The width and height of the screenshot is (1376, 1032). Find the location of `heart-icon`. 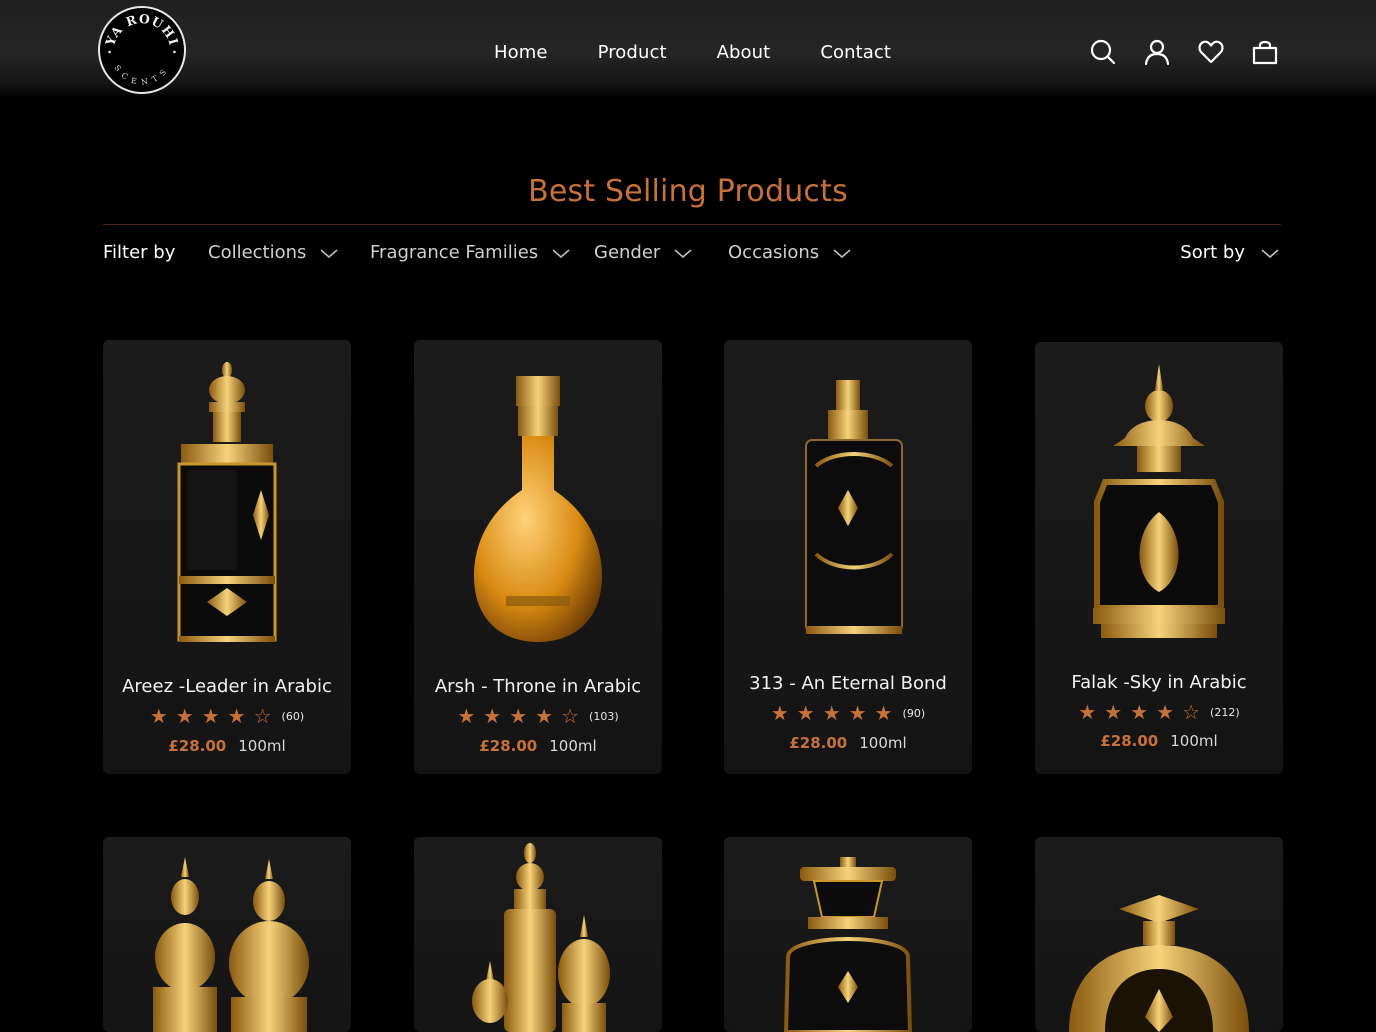

heart-icon is located at coordinates (1211, 52).